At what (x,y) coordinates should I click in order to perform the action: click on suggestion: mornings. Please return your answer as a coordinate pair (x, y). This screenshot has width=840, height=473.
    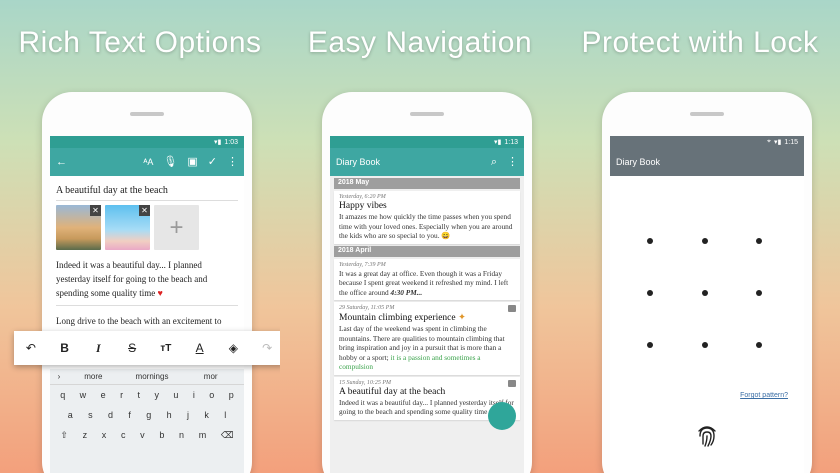
    Looking at the image, I should click on (152, 376).